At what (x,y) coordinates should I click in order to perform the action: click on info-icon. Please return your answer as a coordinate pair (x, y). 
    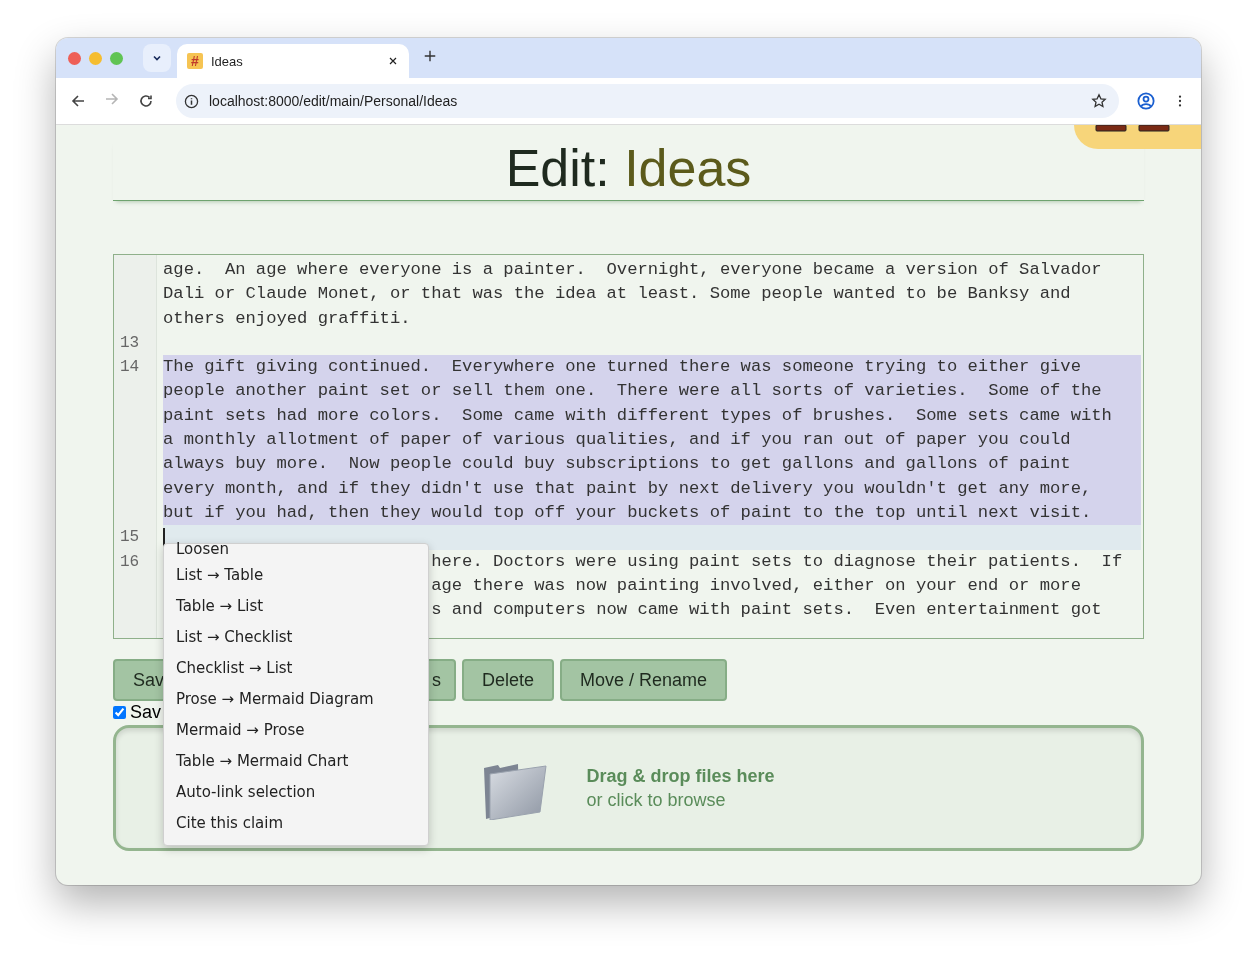
    Looking at the image, I should click on (191, 101).